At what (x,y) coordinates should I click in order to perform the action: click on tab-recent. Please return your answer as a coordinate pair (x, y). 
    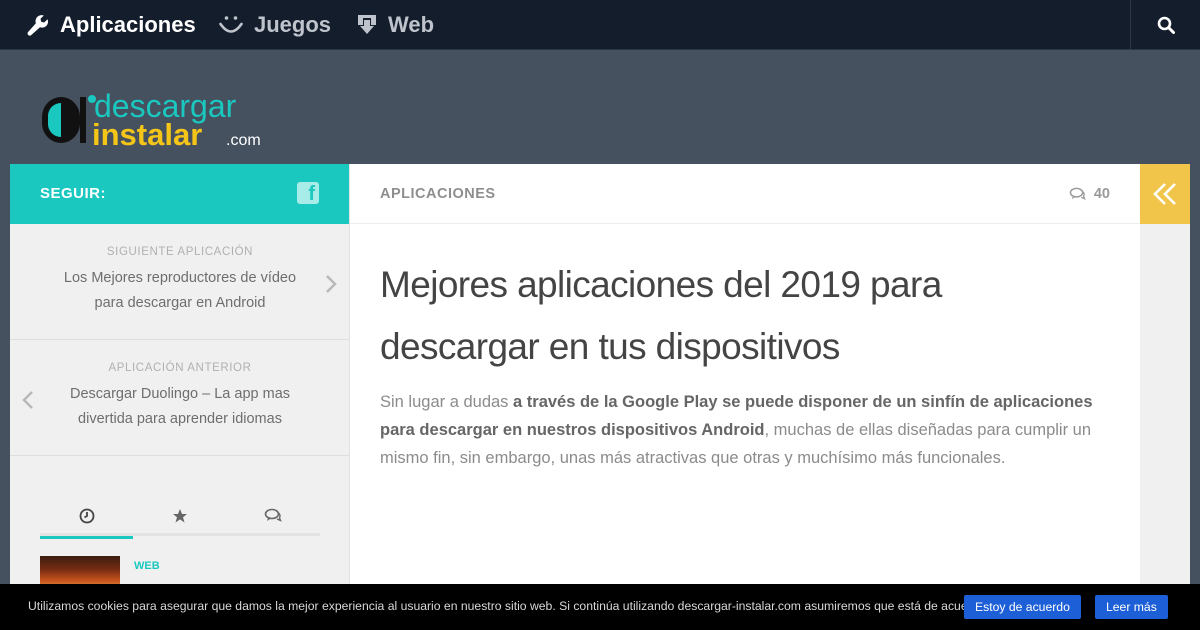
    Looking at the image, I should click on (86, 517).